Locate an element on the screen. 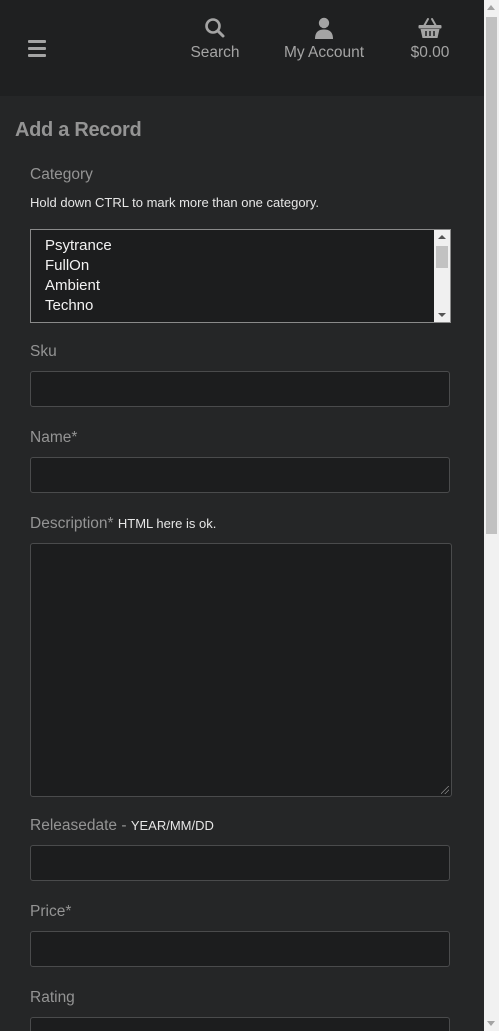  category-label: Category is located at coordinates (61, 174).